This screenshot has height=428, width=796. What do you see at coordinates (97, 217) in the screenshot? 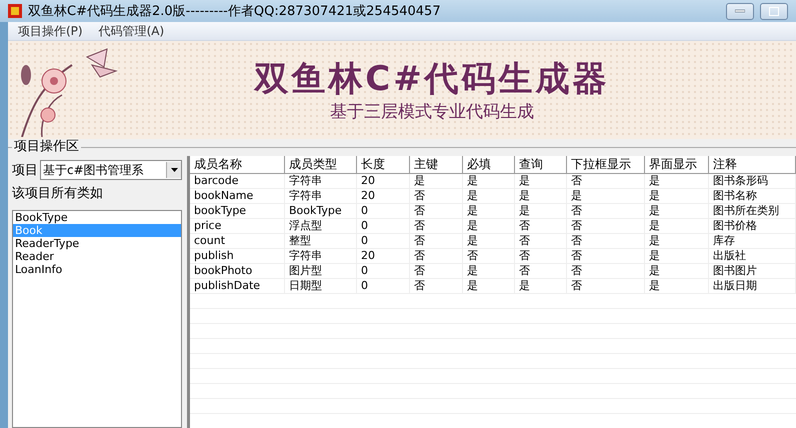
I see `class-item: BookType` at bounding box center [97, 217].